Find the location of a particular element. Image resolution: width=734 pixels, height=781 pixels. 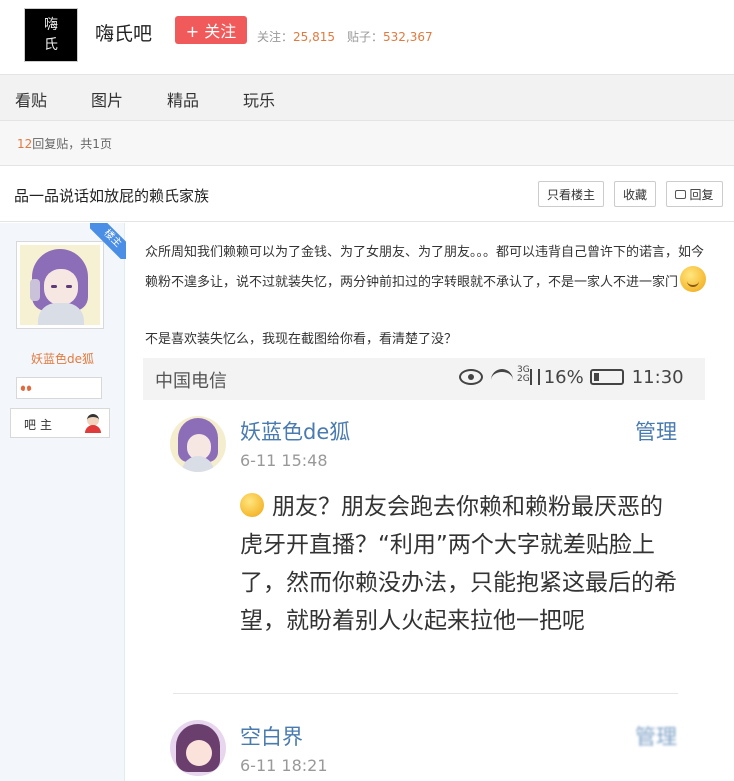

forum-nav: 看贴 图片 精品 玩乐 is located at coordinates (367, 97).